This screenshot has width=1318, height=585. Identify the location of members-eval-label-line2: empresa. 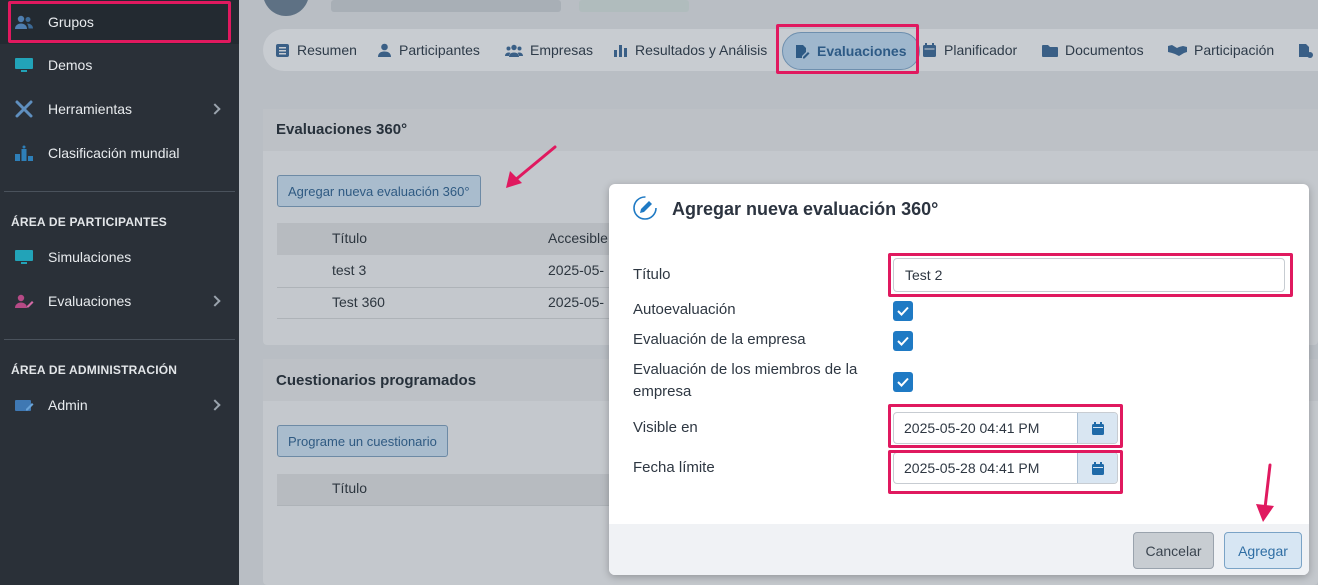
(662, 391).